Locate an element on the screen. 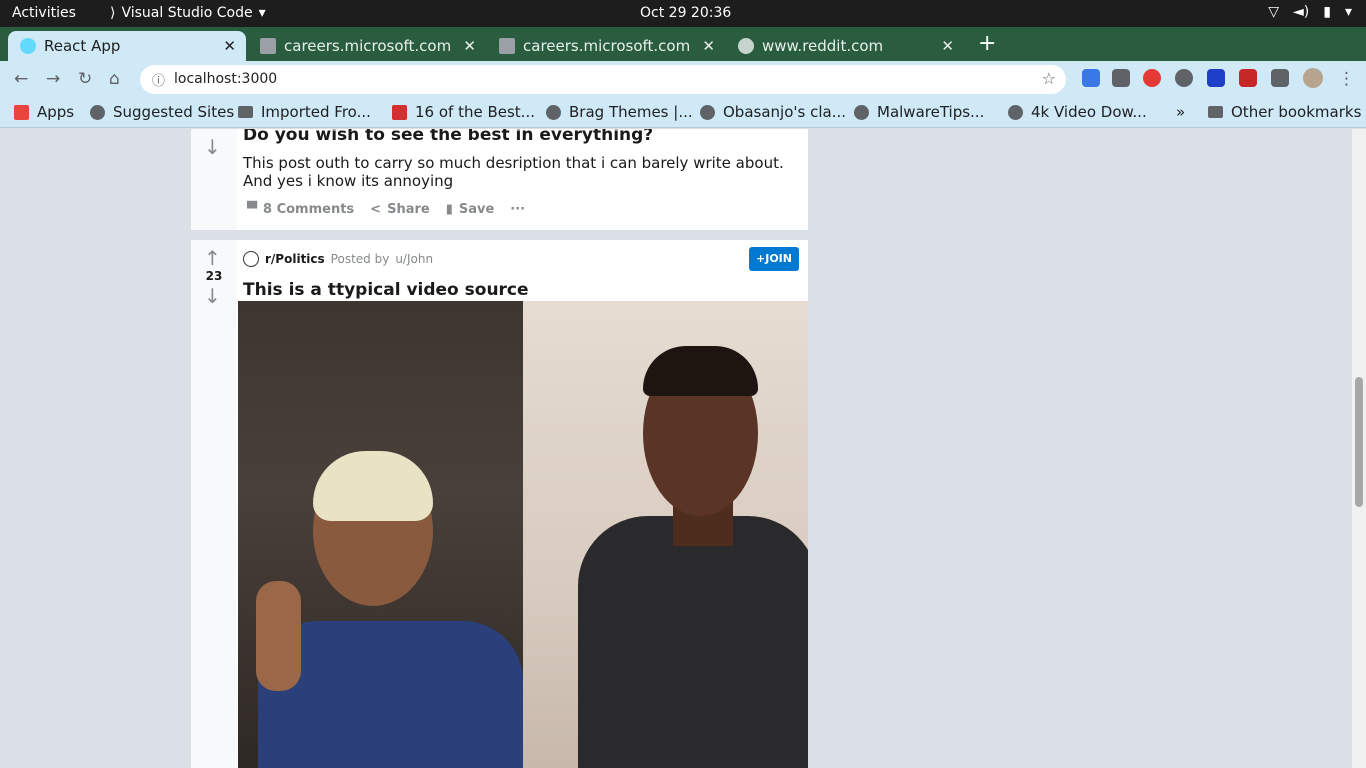 The height and width of the screenshot is (768, 1366). app-menu: ⟩ Visual Studio Code ▾ is located at coordinates (188, 13).